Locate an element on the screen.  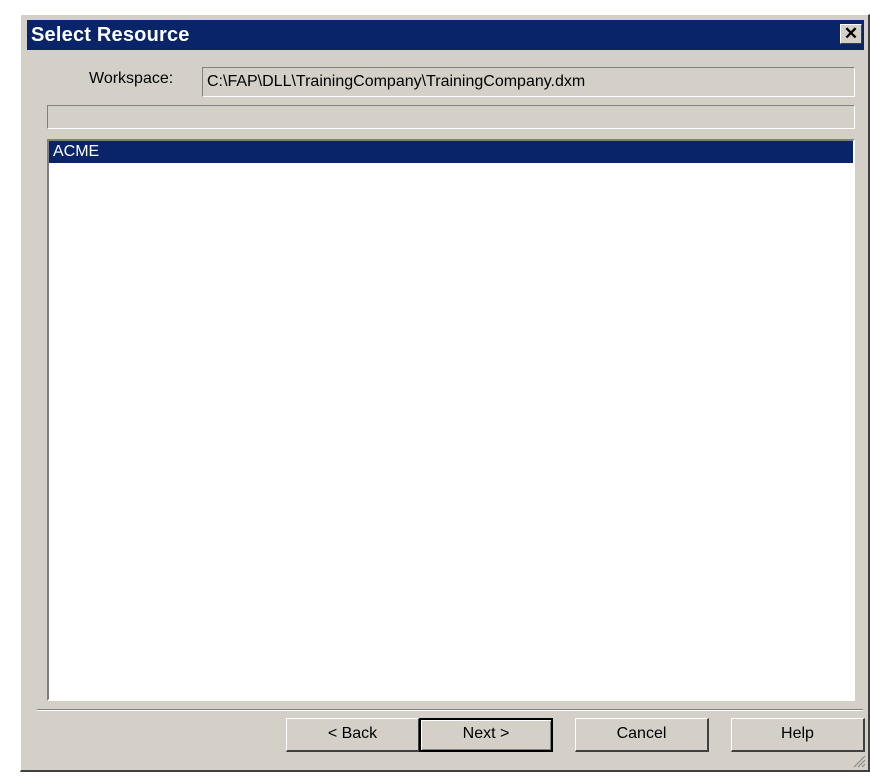
button-separator is located at coordinates (450, 710).